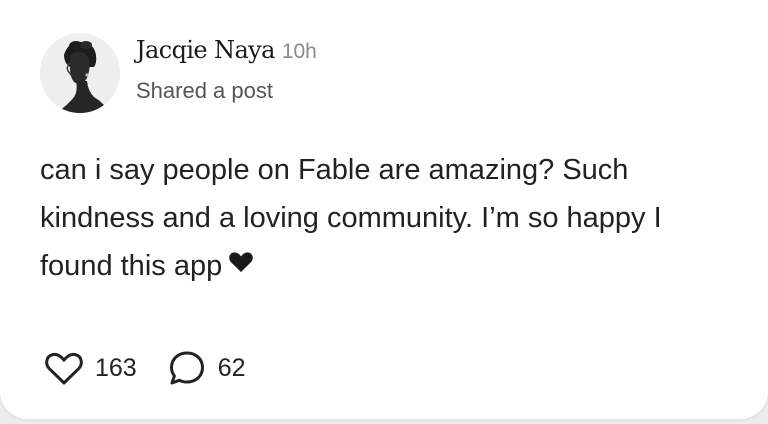 The width and height of the screenshot is (768, 424). I want to click on avatar, so click(80, 73).